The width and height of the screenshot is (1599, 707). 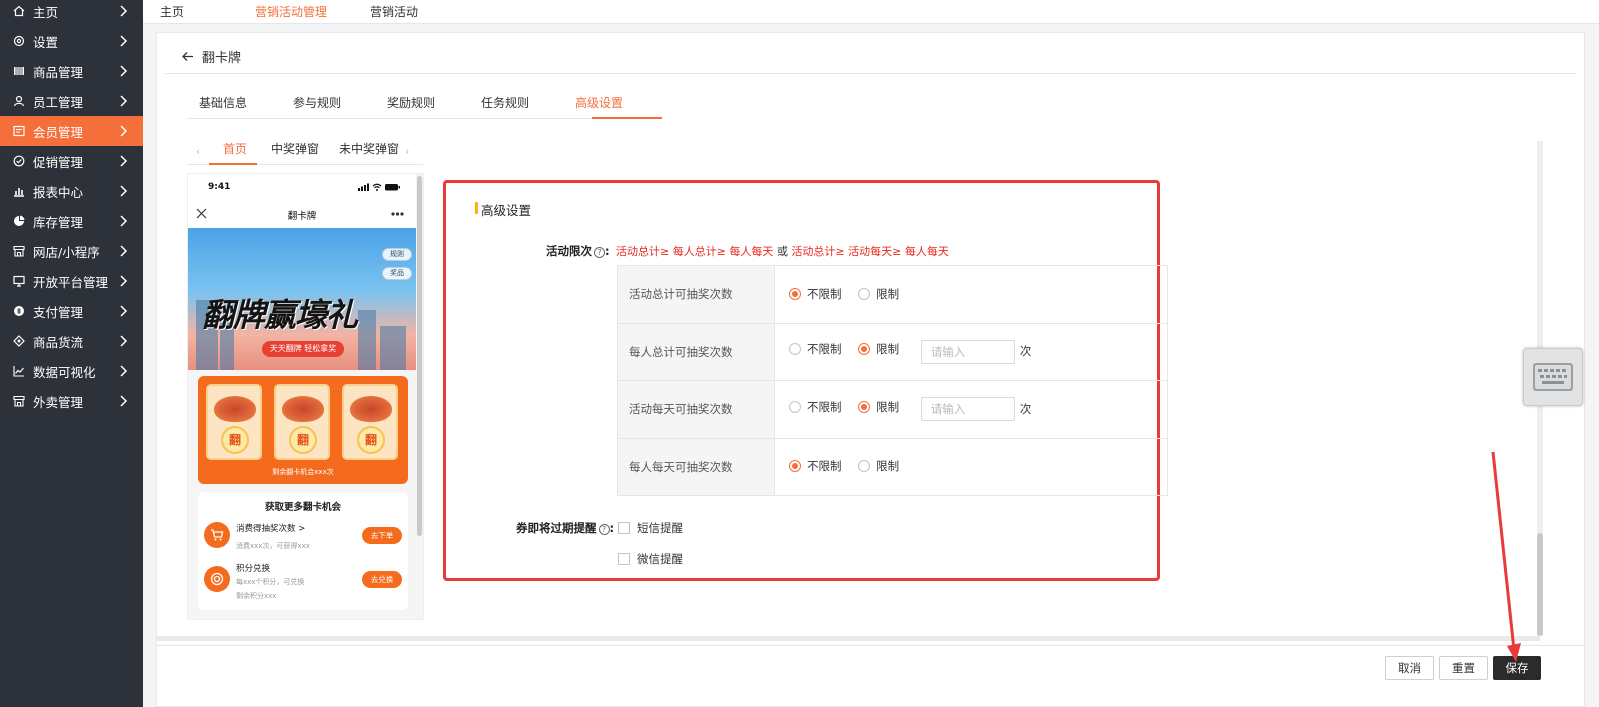 I want to click on preview-tab-win-popup: 中奖弹窗, so click(x=295, y=148).